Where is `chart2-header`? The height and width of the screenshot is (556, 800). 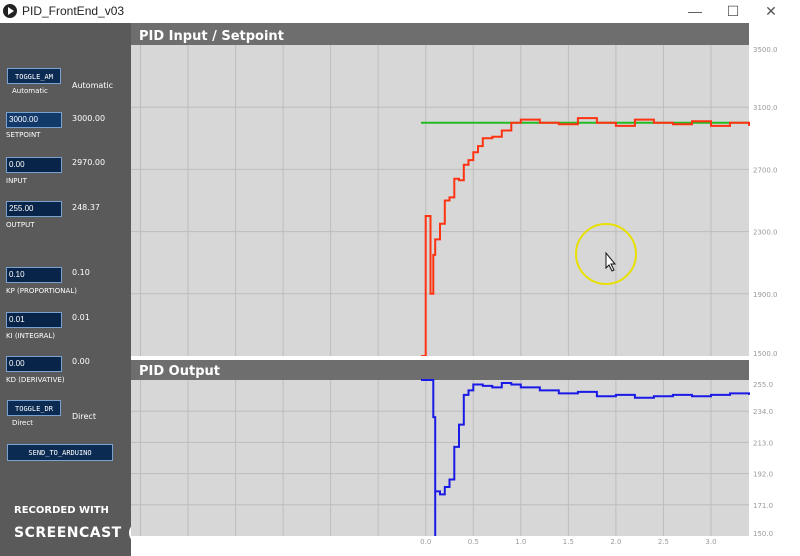
chart2-header is located at coordinates (440, 370).